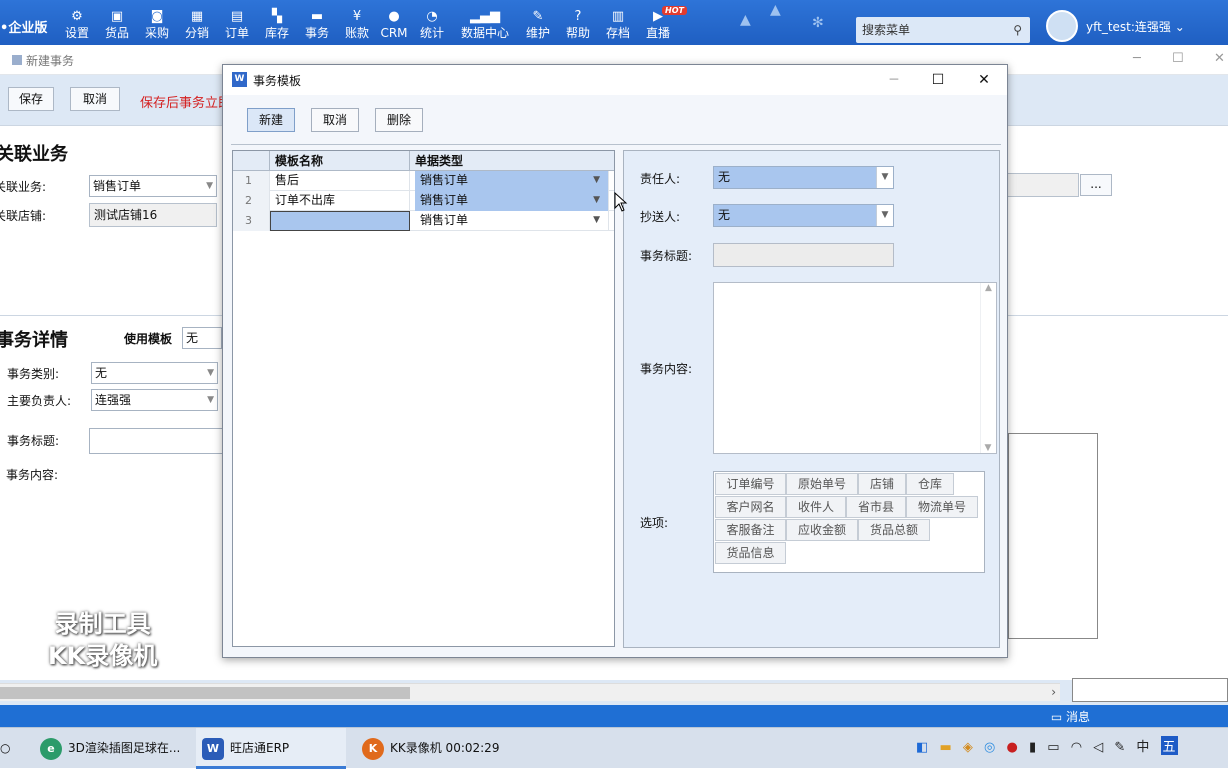 The width and height of the screenshot is (1228, 769). Describe the element at coordinates (1062, 26) in the screenshot. I see `avatar` at that location.